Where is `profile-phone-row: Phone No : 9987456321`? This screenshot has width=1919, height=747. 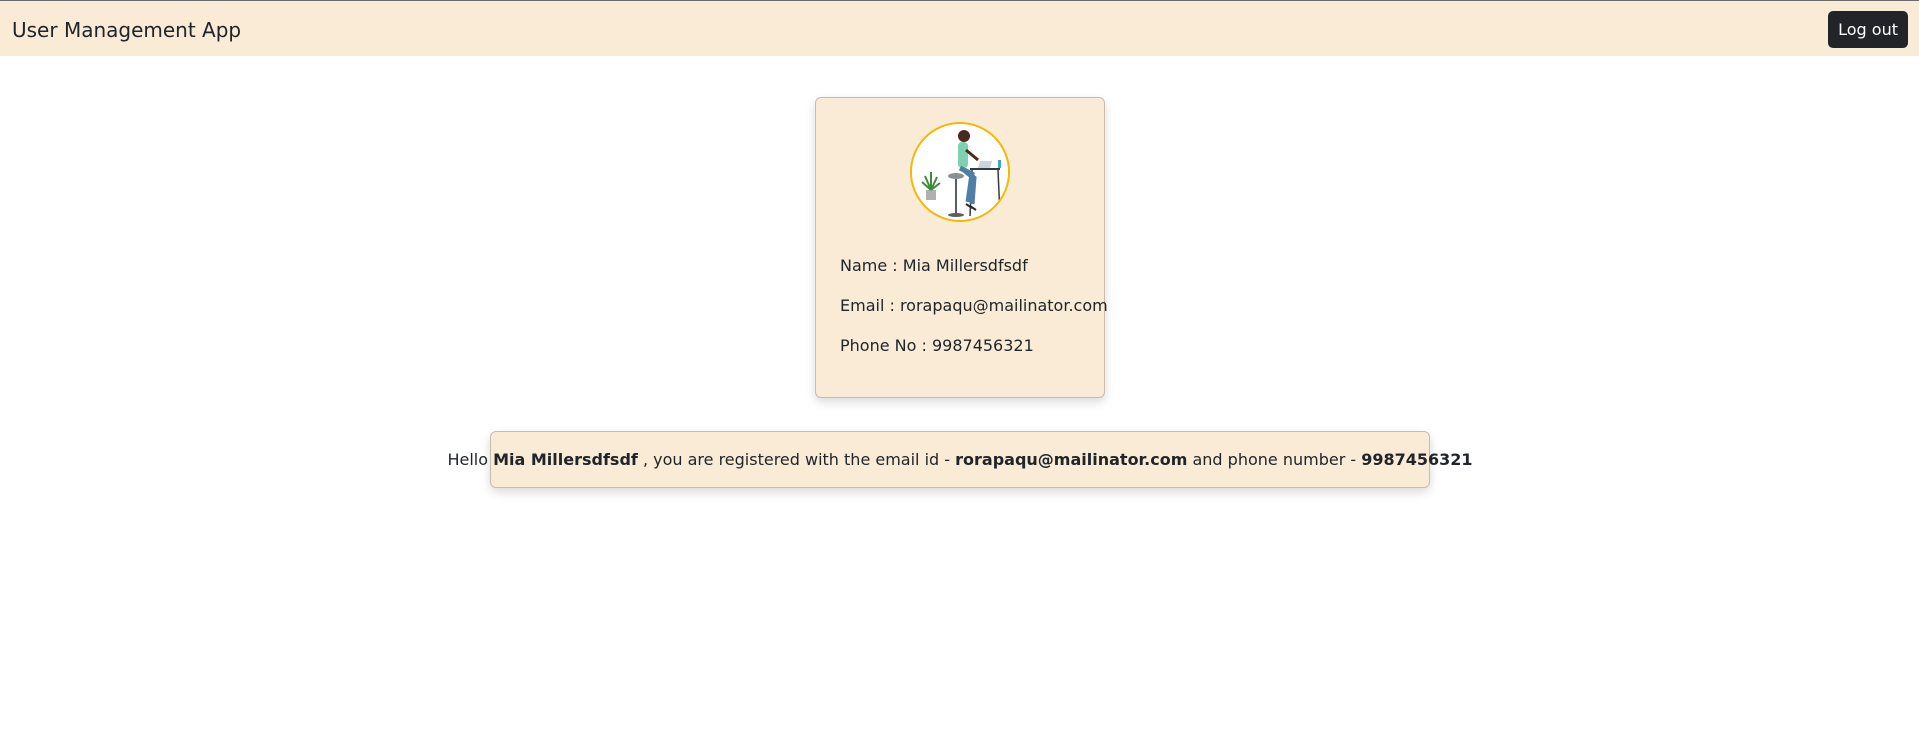
profile-phone-row: Phone No : 9987456321 is located at coordinates (937, 346).